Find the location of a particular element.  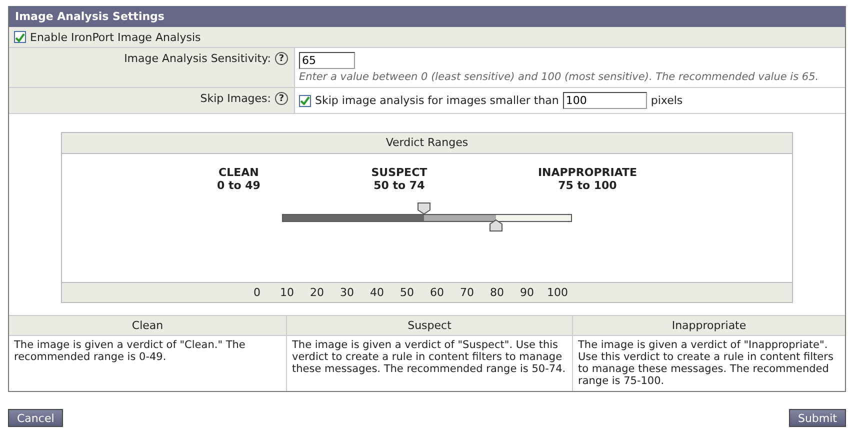

unit-label: pixels is located at coordinates (666, 100).